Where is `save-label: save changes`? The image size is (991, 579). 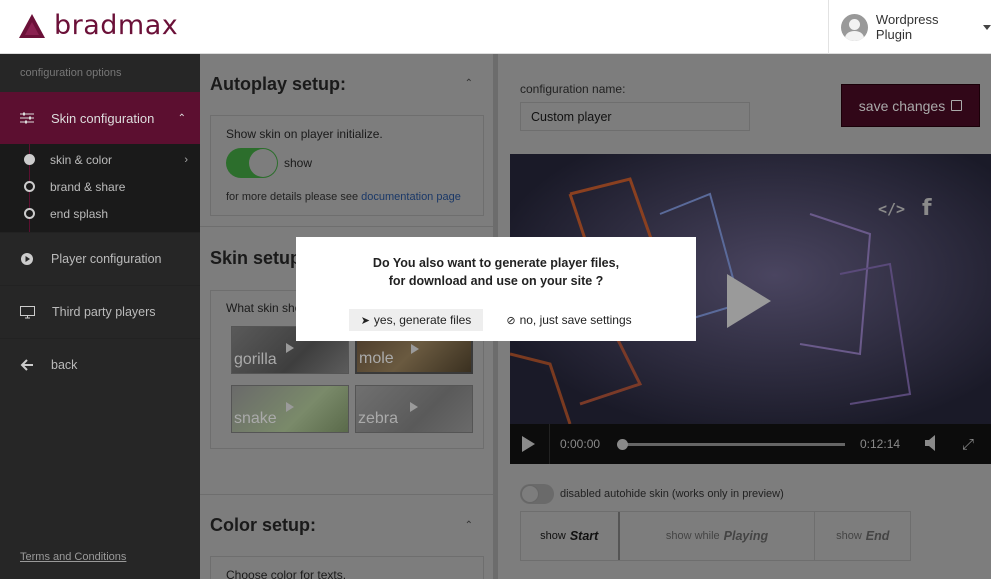 save-label: save changes is located at coordinates (902, 105).